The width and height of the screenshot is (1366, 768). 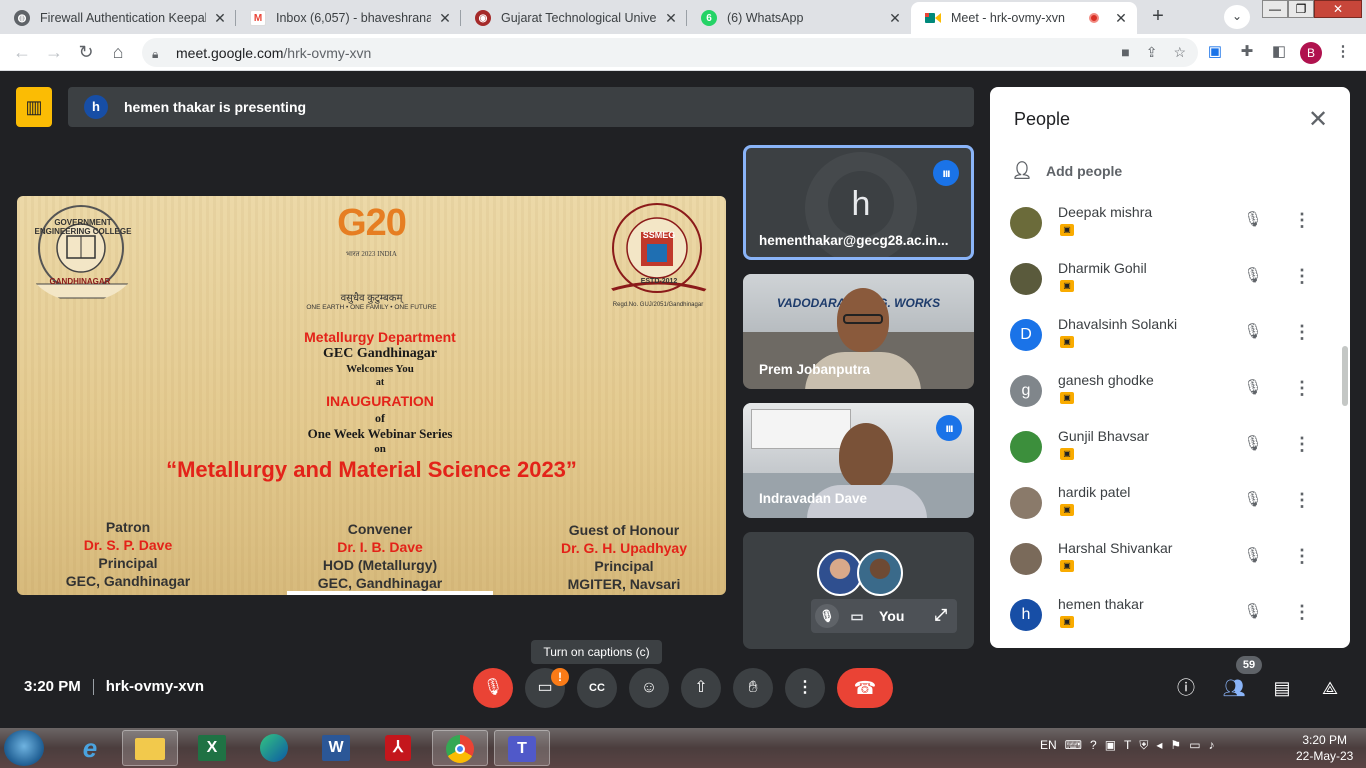 What do you see at coordinates (1311, 53) in the screenshot?
I see `profile-avatar: B` at bounding box center [1311, 53].